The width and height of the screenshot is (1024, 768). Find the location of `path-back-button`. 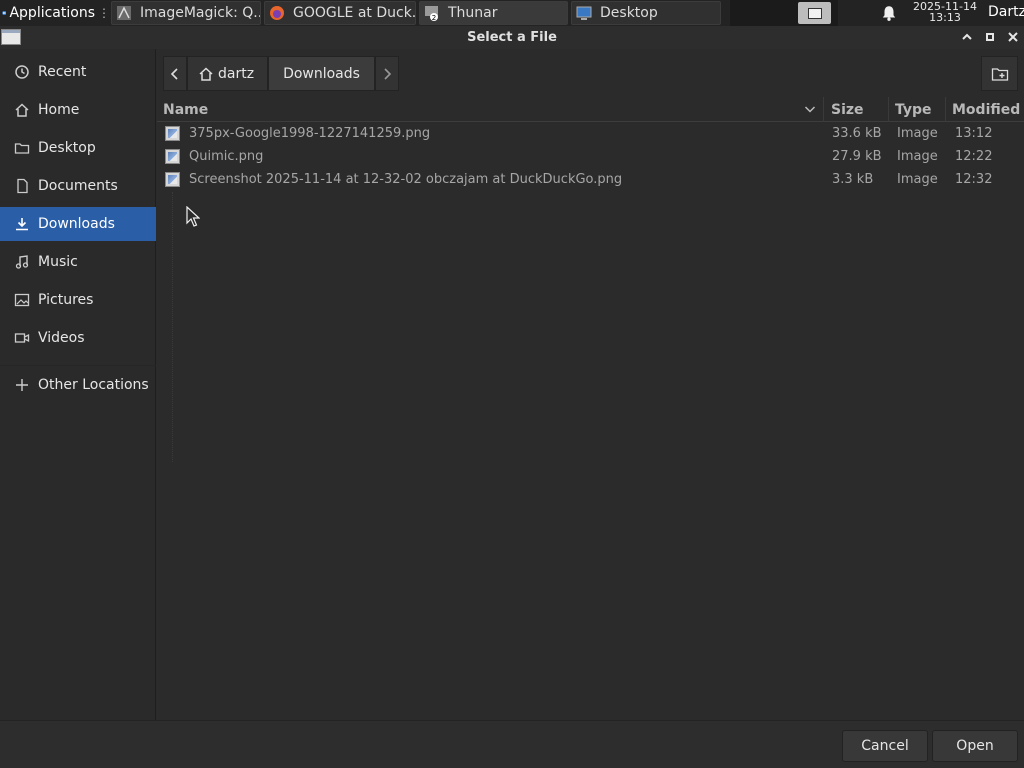

path-back-button is located at coordinates (175, 73).